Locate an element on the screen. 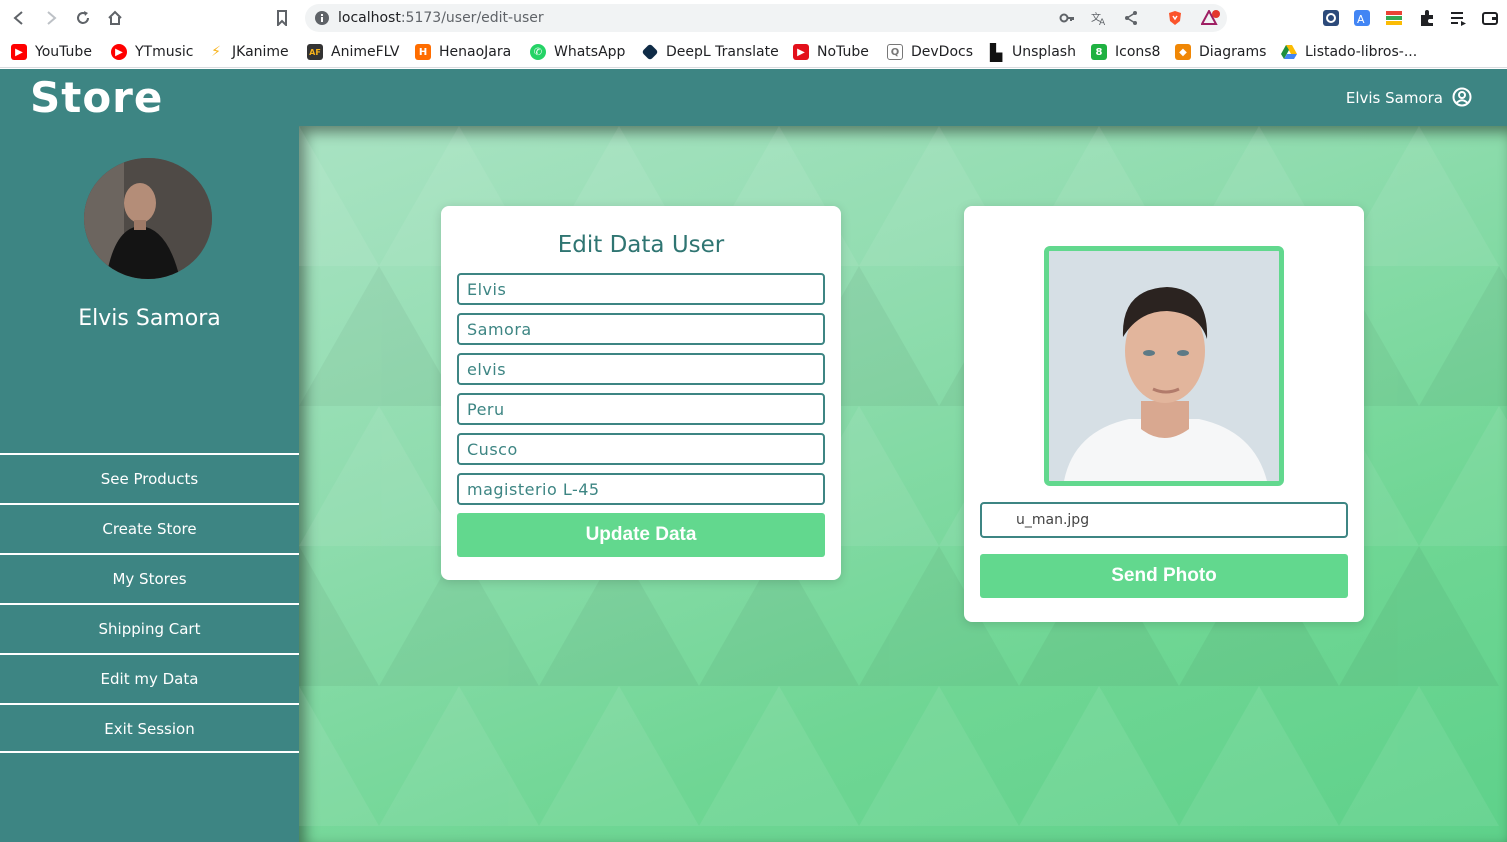  diagrams-icon: ◆ is located at coordinates (1183, 52).